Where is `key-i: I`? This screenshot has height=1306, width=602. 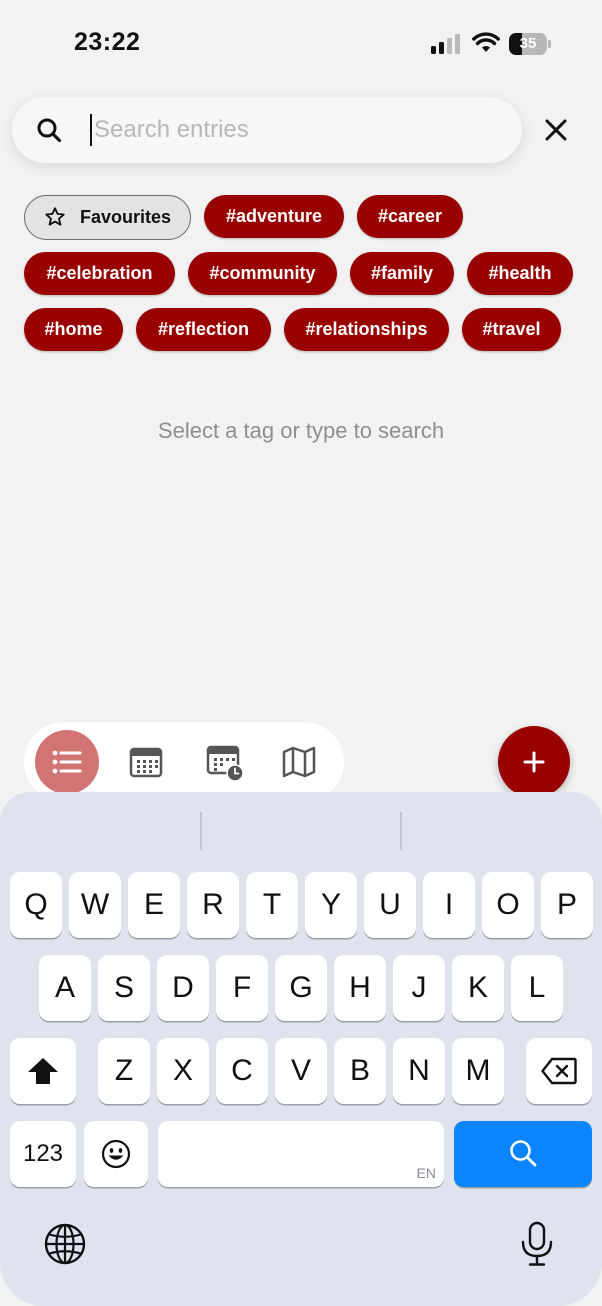 key-i: I is located at coordinates (449, 905).